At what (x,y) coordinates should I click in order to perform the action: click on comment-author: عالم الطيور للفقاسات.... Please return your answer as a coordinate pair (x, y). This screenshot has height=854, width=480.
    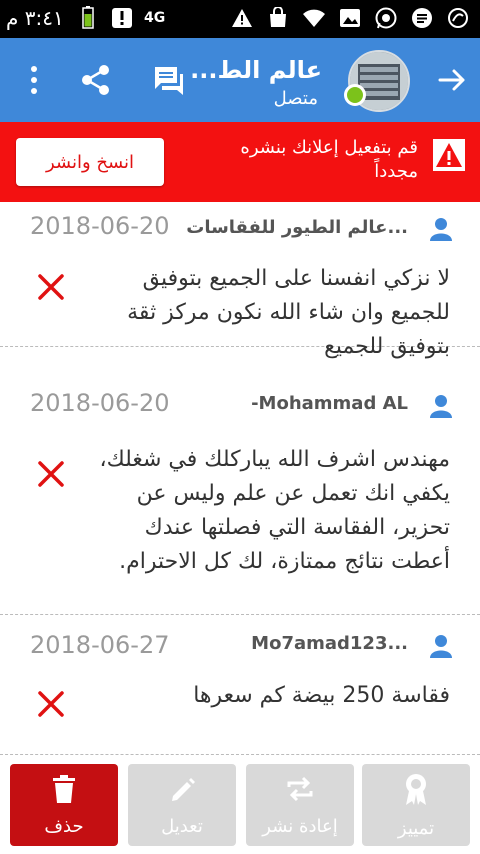
    Looking at the image, I should click on (297, 227).